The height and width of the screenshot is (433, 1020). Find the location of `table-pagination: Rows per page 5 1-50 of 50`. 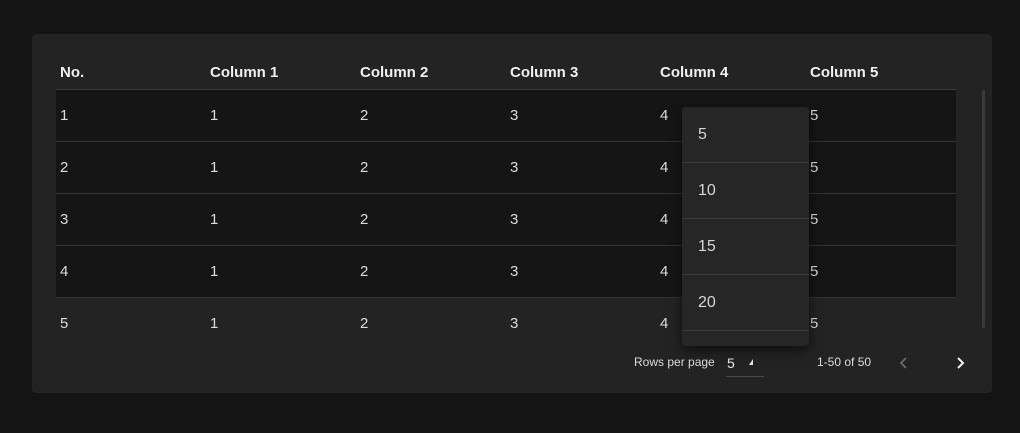

table-pagination: Rows per page 5 1-50 of 50 is located at coordinates (512, 363).